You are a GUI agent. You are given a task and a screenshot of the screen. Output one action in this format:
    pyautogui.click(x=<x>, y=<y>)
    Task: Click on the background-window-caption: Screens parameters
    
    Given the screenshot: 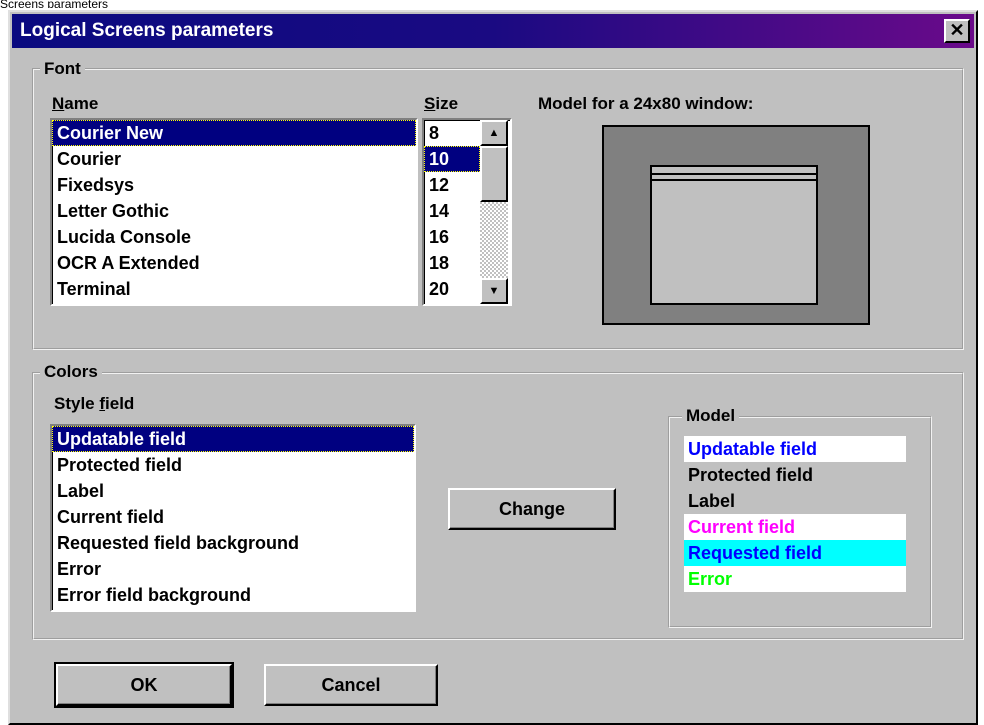 What is the action you would take?
    pyautogui.click(x=492, y=4)
    